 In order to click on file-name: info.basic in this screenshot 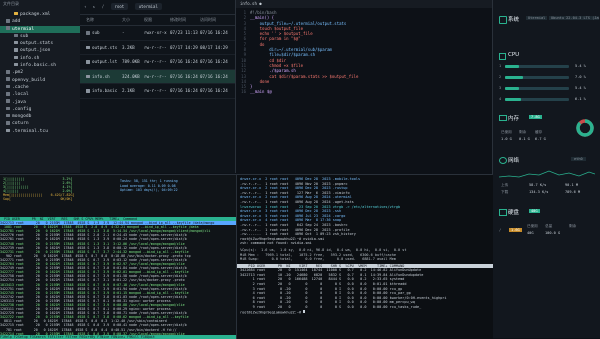, I will do `click(105, 90)`.